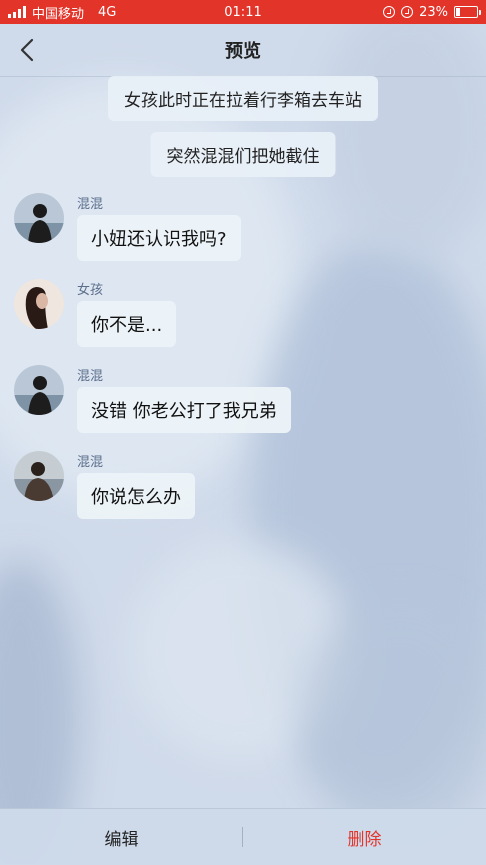  What do you see at coordinates (243, 154) in the screenshot?
I see `narration-bubble: 突然混混们把她截住` at bounding box center [243, 154].